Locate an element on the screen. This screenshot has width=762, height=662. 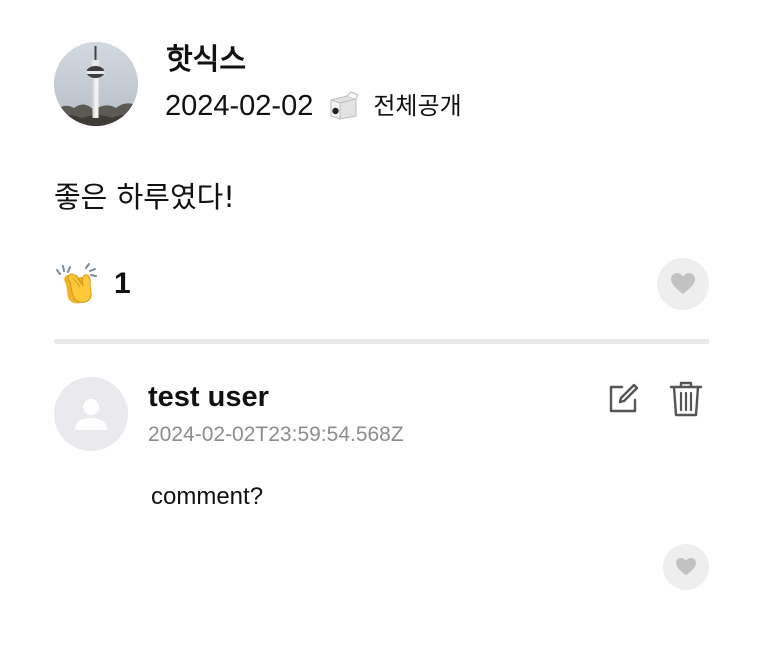
post-meta: 2024-02-02 전체공개 is located at coordinates (313, 106).